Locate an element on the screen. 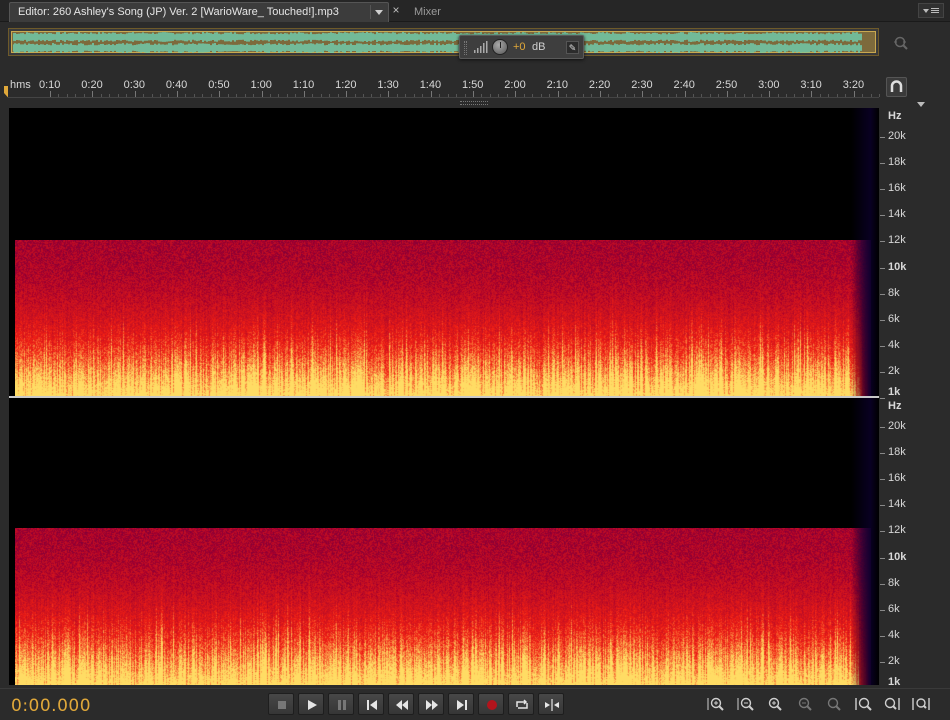 Image resolution: width=950 pixels, height=720 pixels. play-button is located at coordinates (311, 704).